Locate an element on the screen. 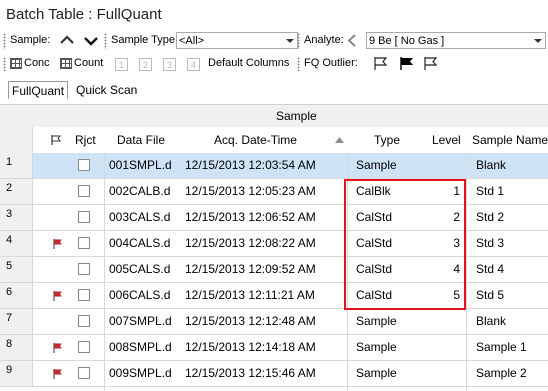  row-header: 3 is located at coordinates (16, 217).